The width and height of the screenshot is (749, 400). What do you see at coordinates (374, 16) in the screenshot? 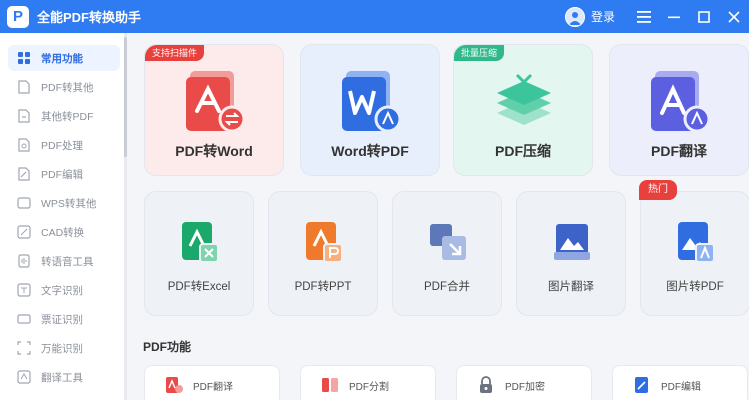
I see `title-bar: P 全能PDF转换助手 登录` at bounding box center [374, 16].